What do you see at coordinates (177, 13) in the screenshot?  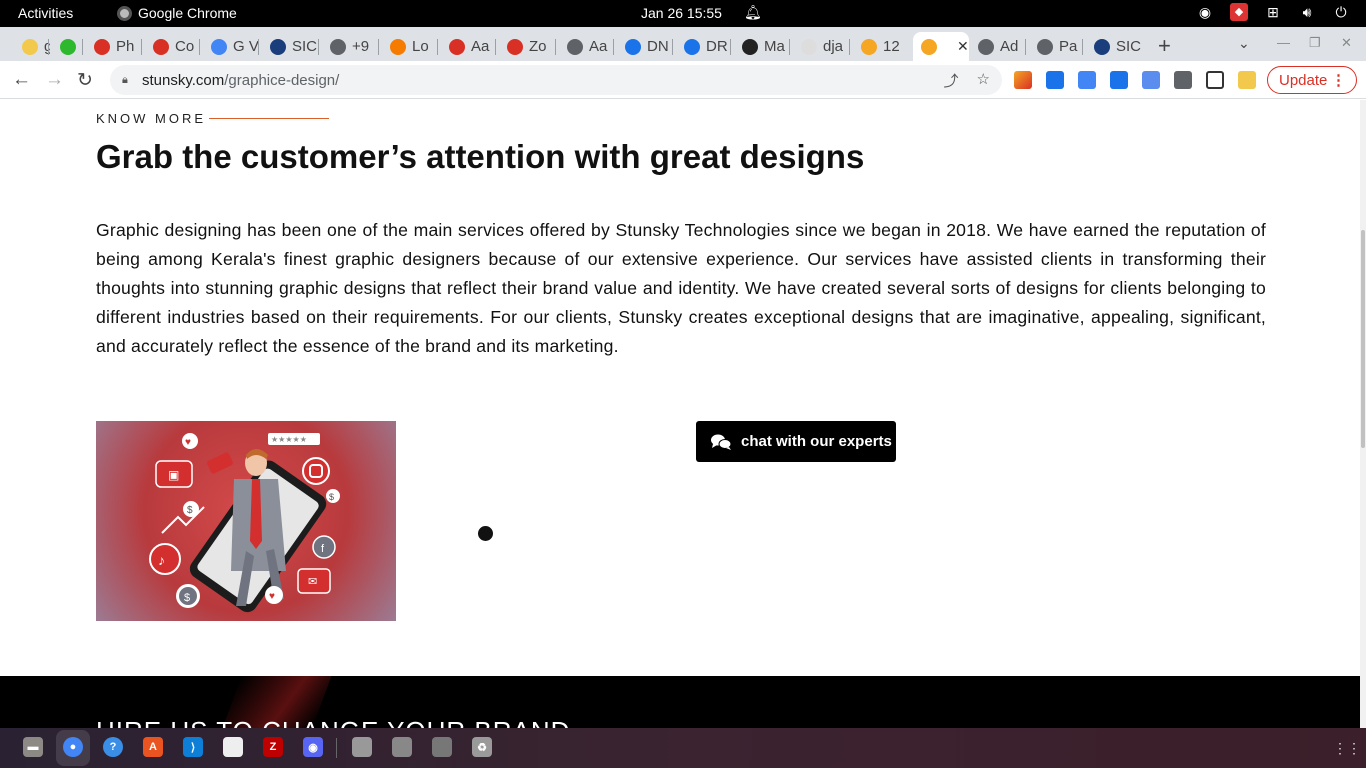 I see `app-menu: Google Chrome` at bounding box center [177, 13].